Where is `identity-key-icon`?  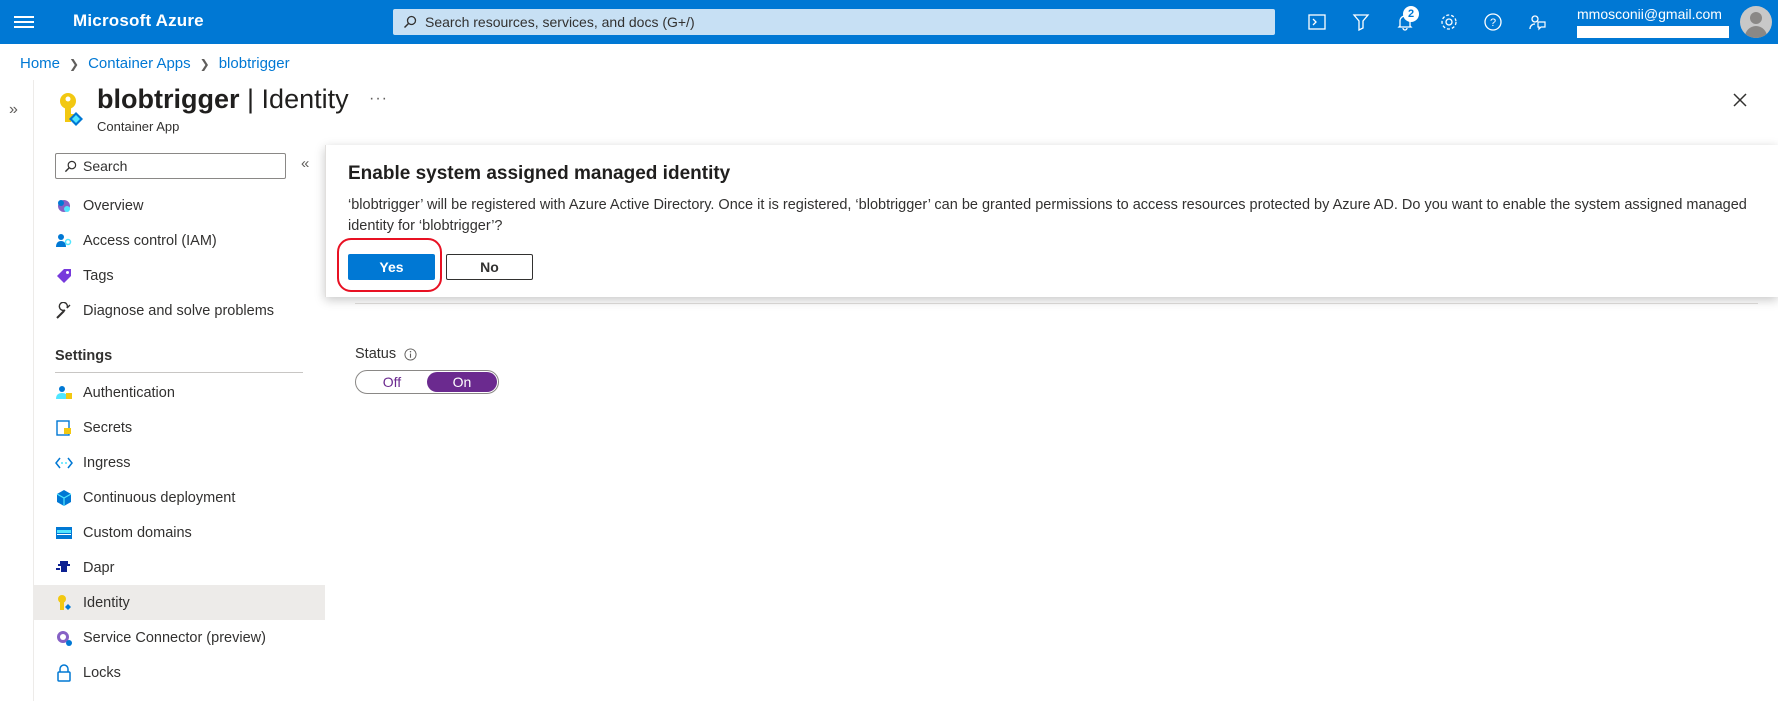
identity-key-icon is located at coordinates (71, 109).